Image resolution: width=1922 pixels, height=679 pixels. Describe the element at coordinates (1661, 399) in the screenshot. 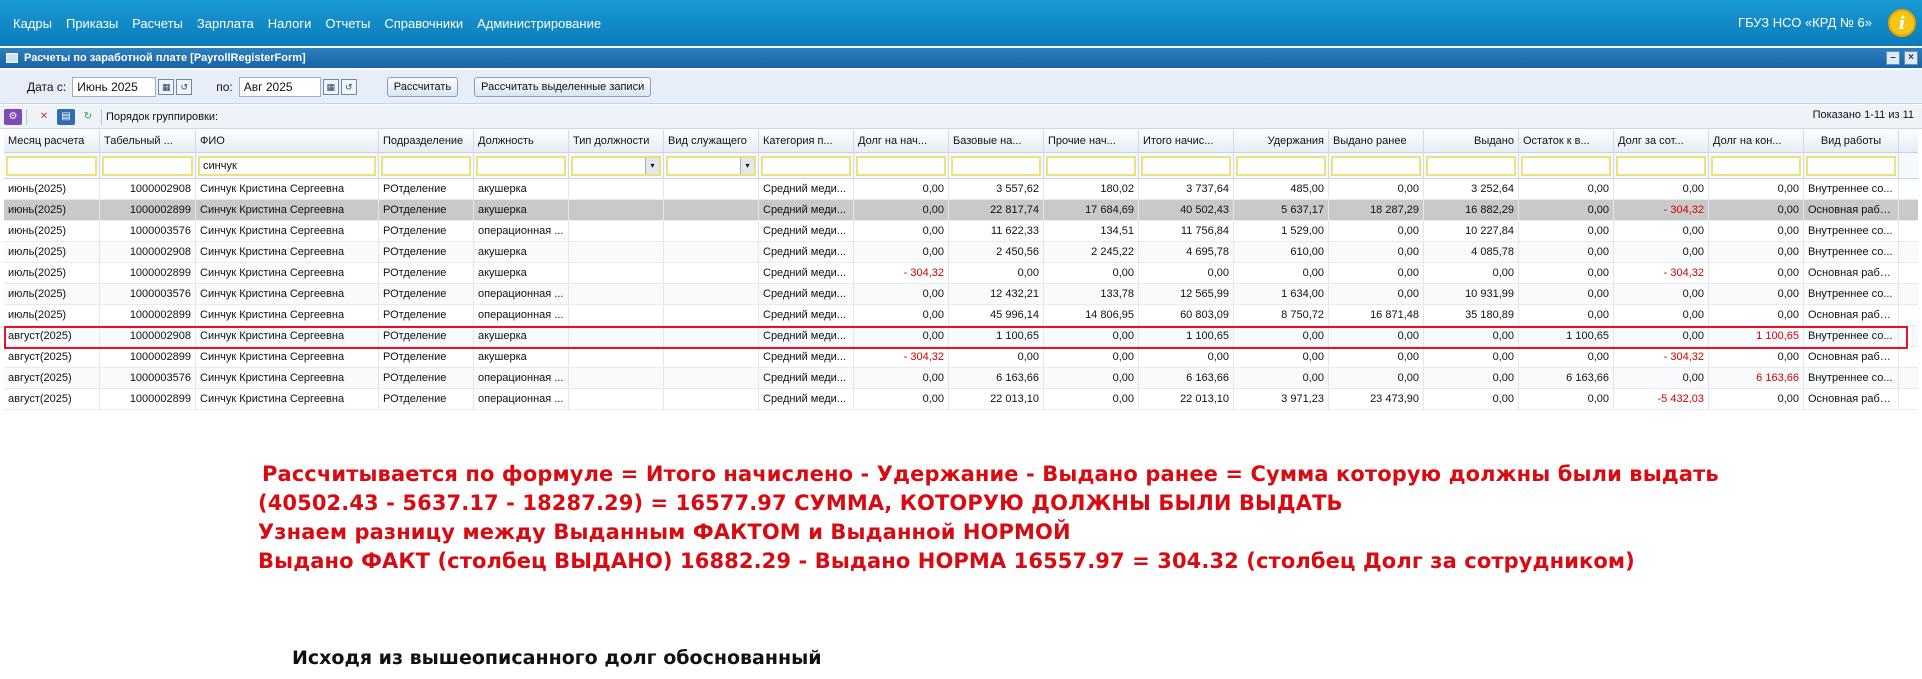

I see `table-cell: -5 432,03` at that location.